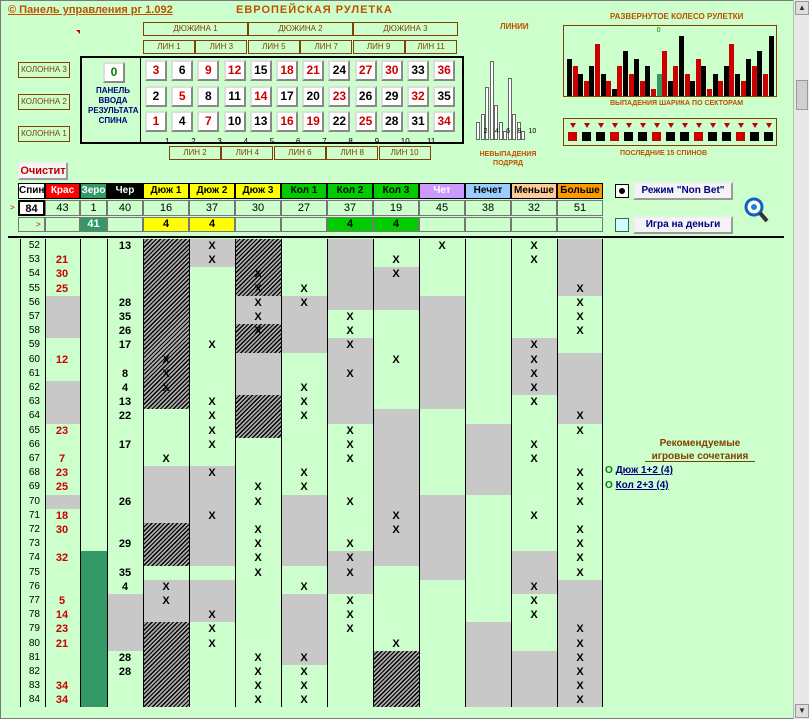 The width and height of the screenshot is (809, 719). Describe the element at coordinates (143, 473) in the screenshot. I see `grid-line` at that location.